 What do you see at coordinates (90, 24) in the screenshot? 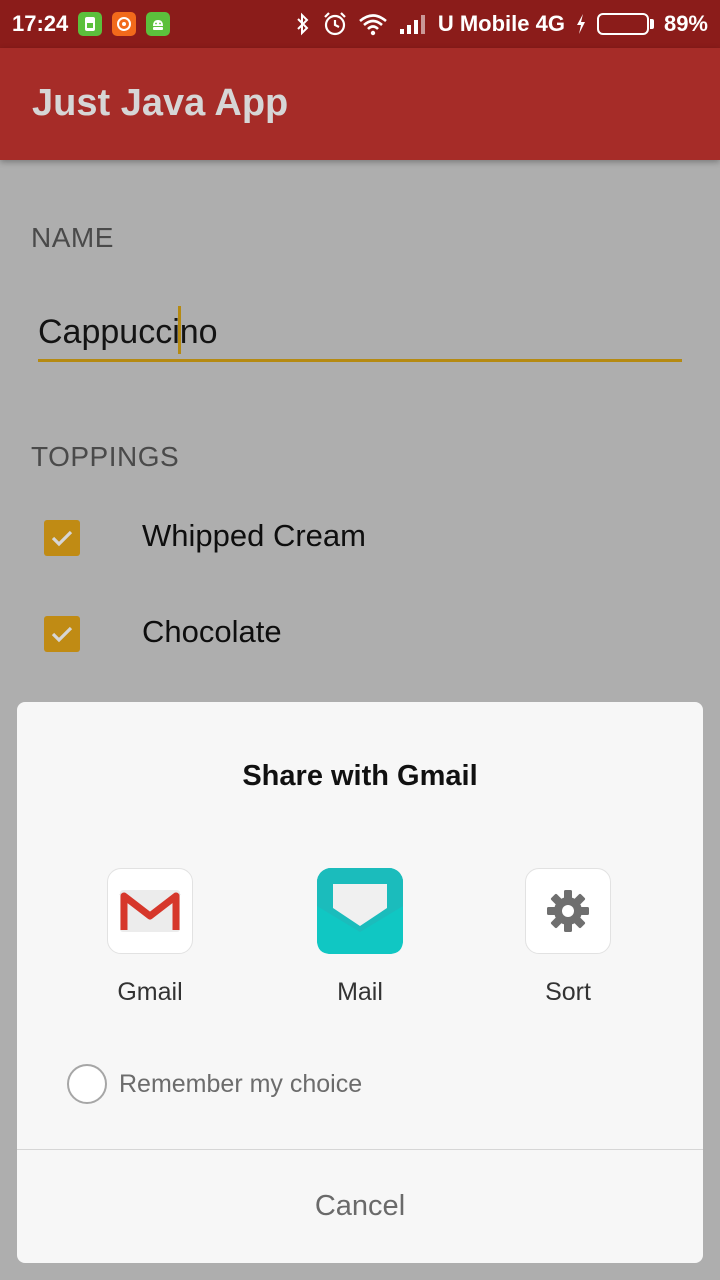
I see `sim-icon` at bounding box center [90, 24].